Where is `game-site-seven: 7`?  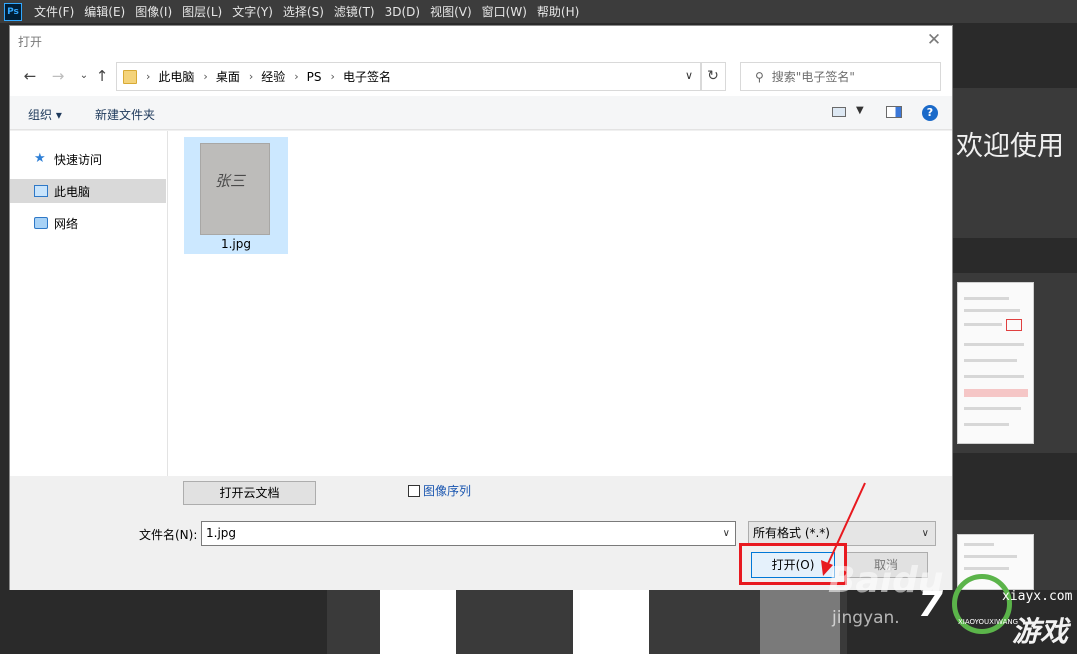
game-site-seven: 7 is located at coordinates (931, 604).